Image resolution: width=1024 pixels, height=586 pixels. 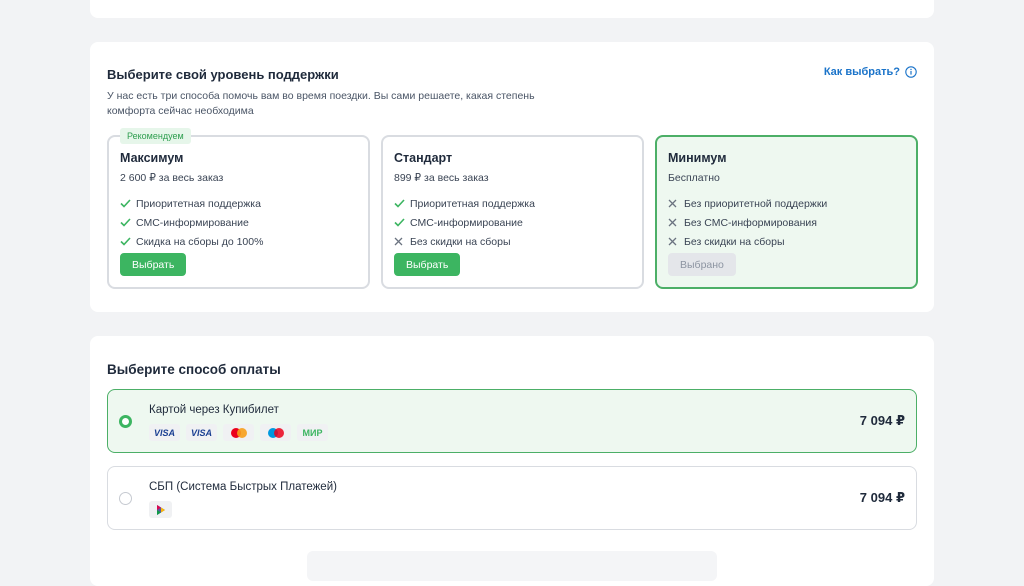 What do you see at coordinates (702, 264) in the screenshot?
I see `selected-minimum-button: Выбрано` at bounding box center [702, 264].